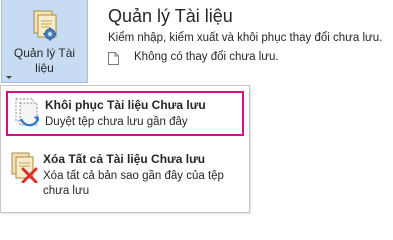  I want to click on delete-documents-icon, so click(24, 167).